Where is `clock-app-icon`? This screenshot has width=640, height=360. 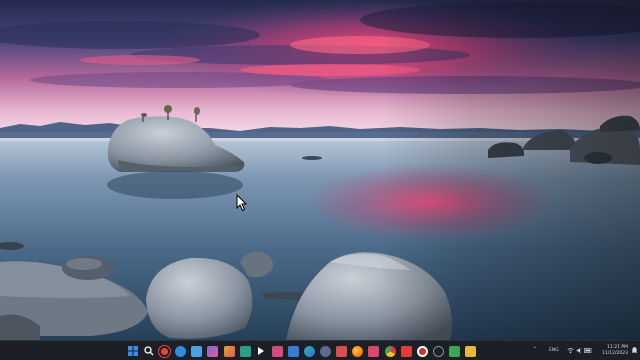
clock-app-icon is located at coordinates (438, 351).